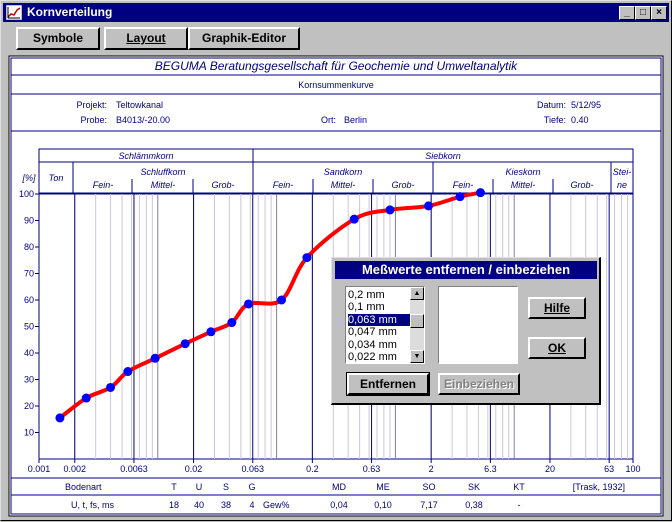 The height and width of the screenshot is (522, 672). What do you see at coordinates (379, 319) in the screenshot?
I see `list-item: 0,063 mm` at bounding box center [379, 319].